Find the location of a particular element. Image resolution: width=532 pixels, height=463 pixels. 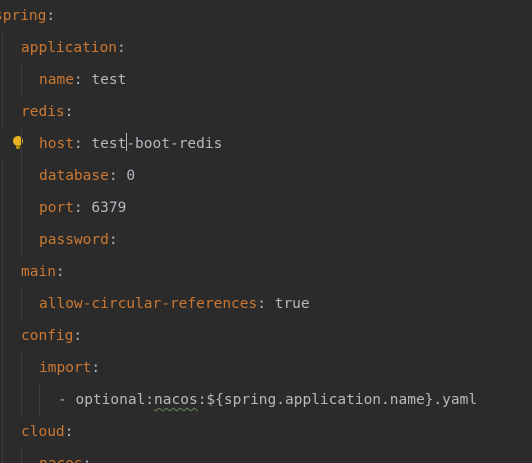

yaml-value: :${spring.application.name}.yaml is located at coordinates (337, 400).